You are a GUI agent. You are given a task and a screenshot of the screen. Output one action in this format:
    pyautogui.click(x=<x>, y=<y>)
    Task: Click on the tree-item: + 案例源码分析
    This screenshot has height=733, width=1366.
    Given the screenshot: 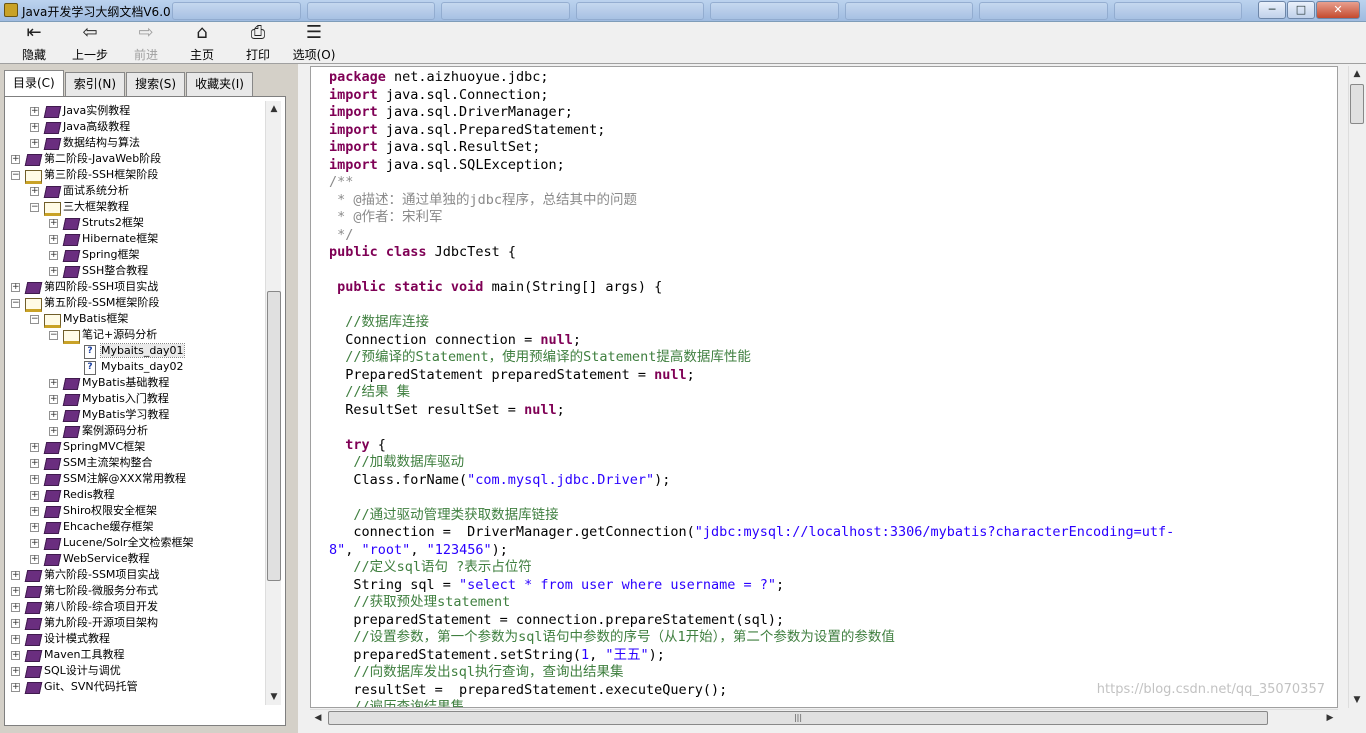 What is the action you would take?
    pyautogui.click(x=136, y=431)
    